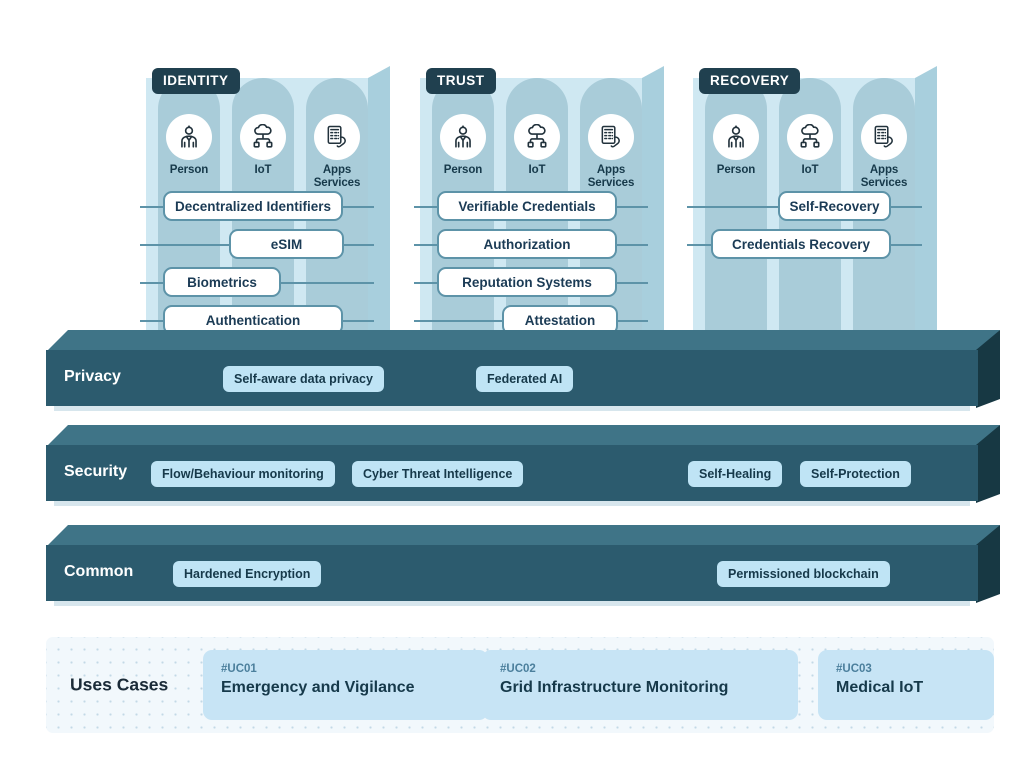  I want to click on layer-tag-self-protection: Self-Protection, so click(855, 474).